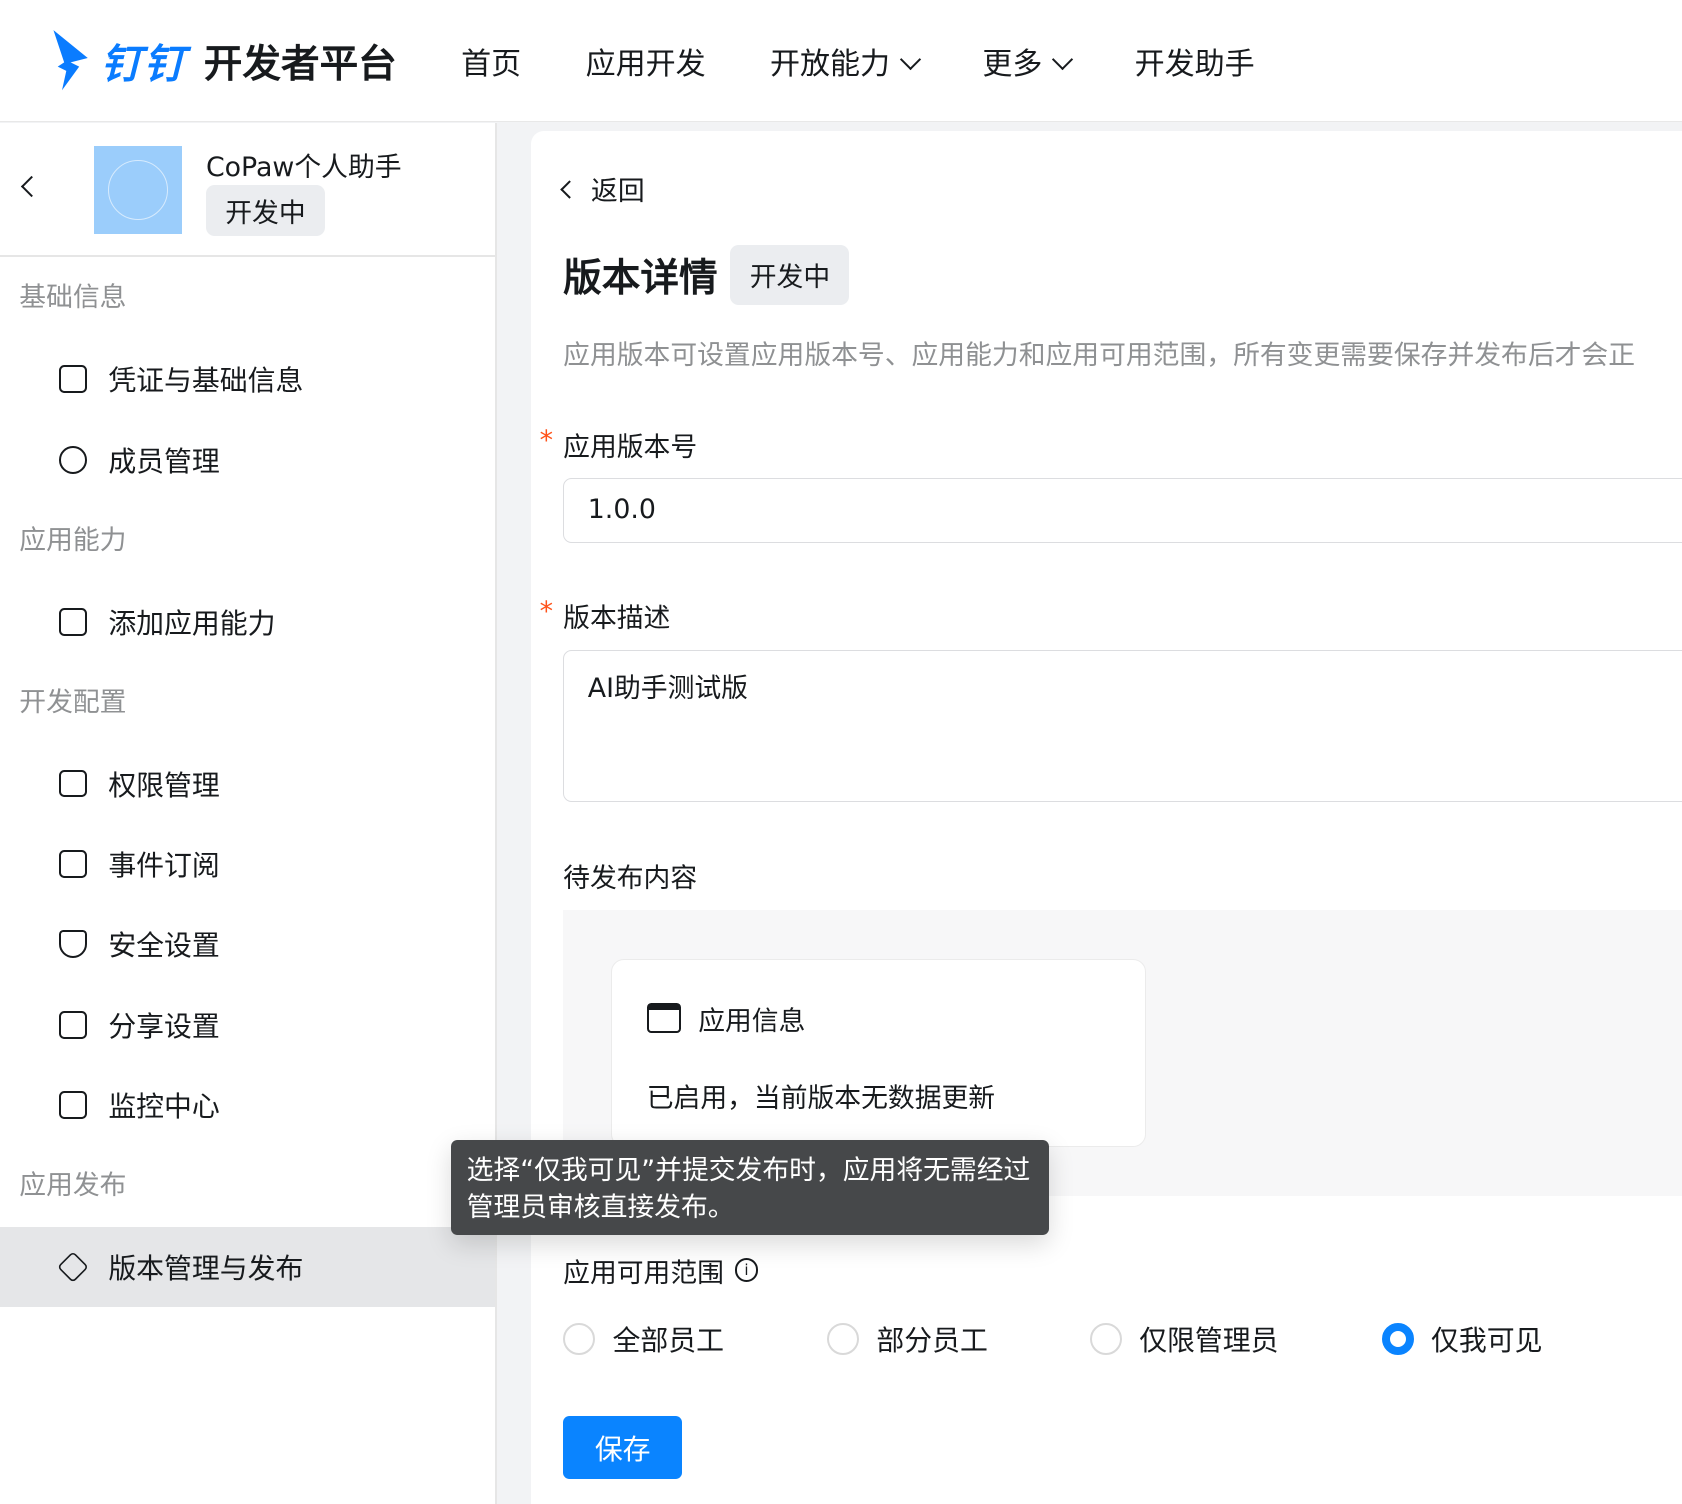  I want to click on version-label: 应用版本号, so click(630, 447).